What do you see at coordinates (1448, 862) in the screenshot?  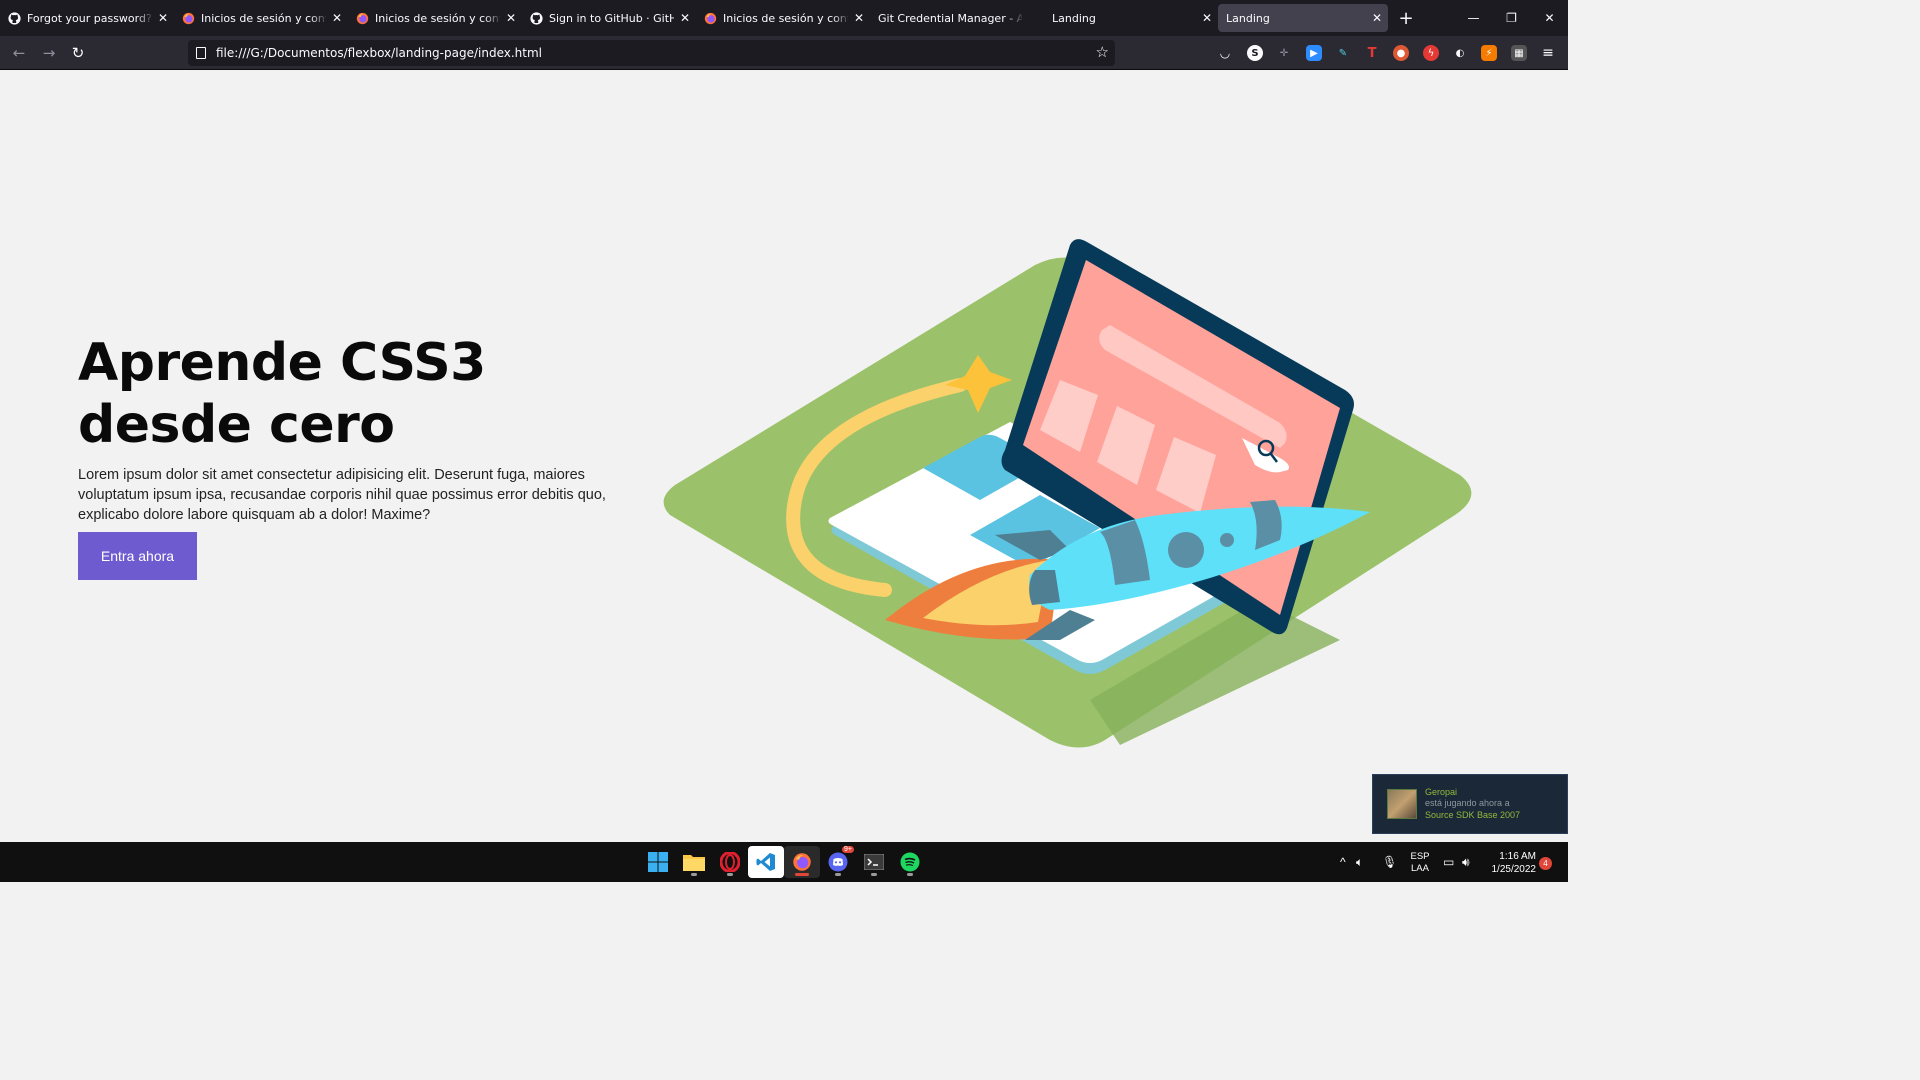 I see `network-icon: ▭` at bounding box center [1448, 862].